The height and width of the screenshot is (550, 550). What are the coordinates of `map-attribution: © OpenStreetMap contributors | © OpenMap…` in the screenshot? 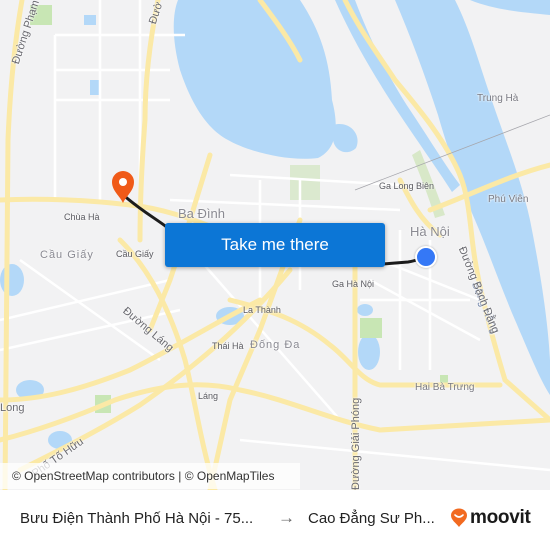 It's located at (150, 476).